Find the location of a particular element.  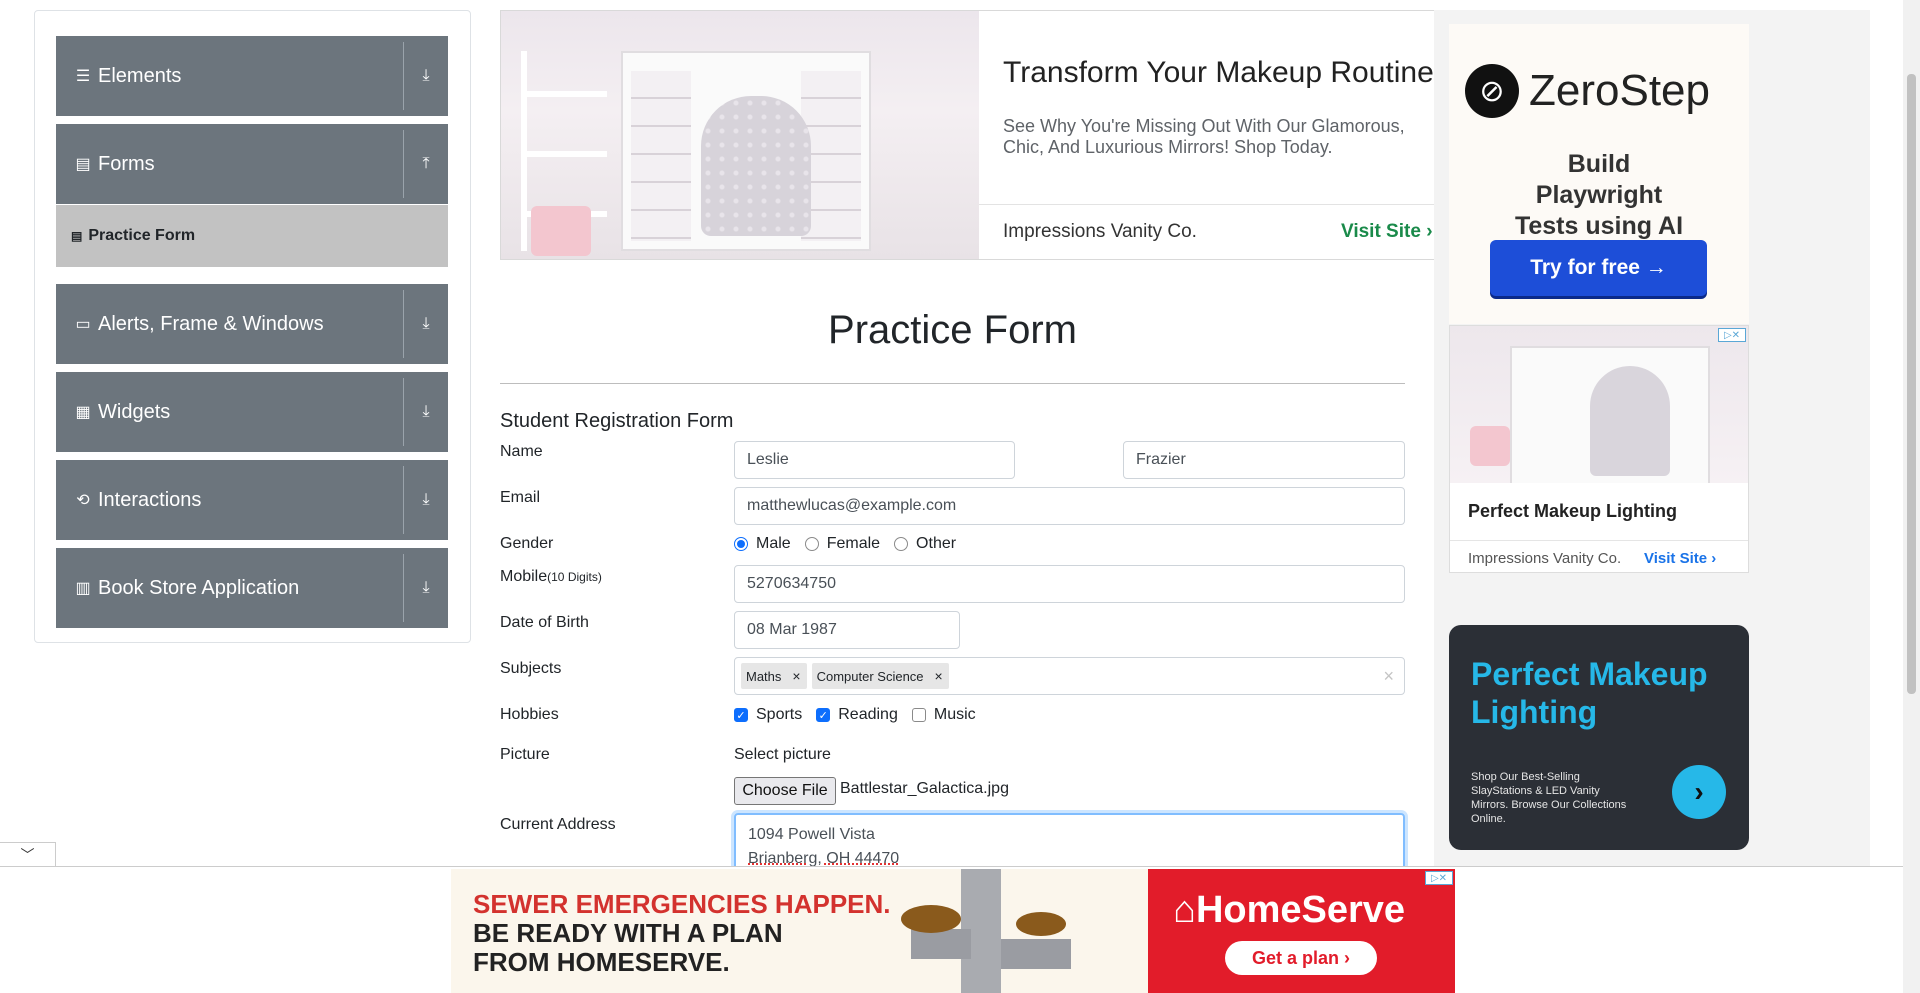

document-icon: ▤ is located at coordinates (83, 164).